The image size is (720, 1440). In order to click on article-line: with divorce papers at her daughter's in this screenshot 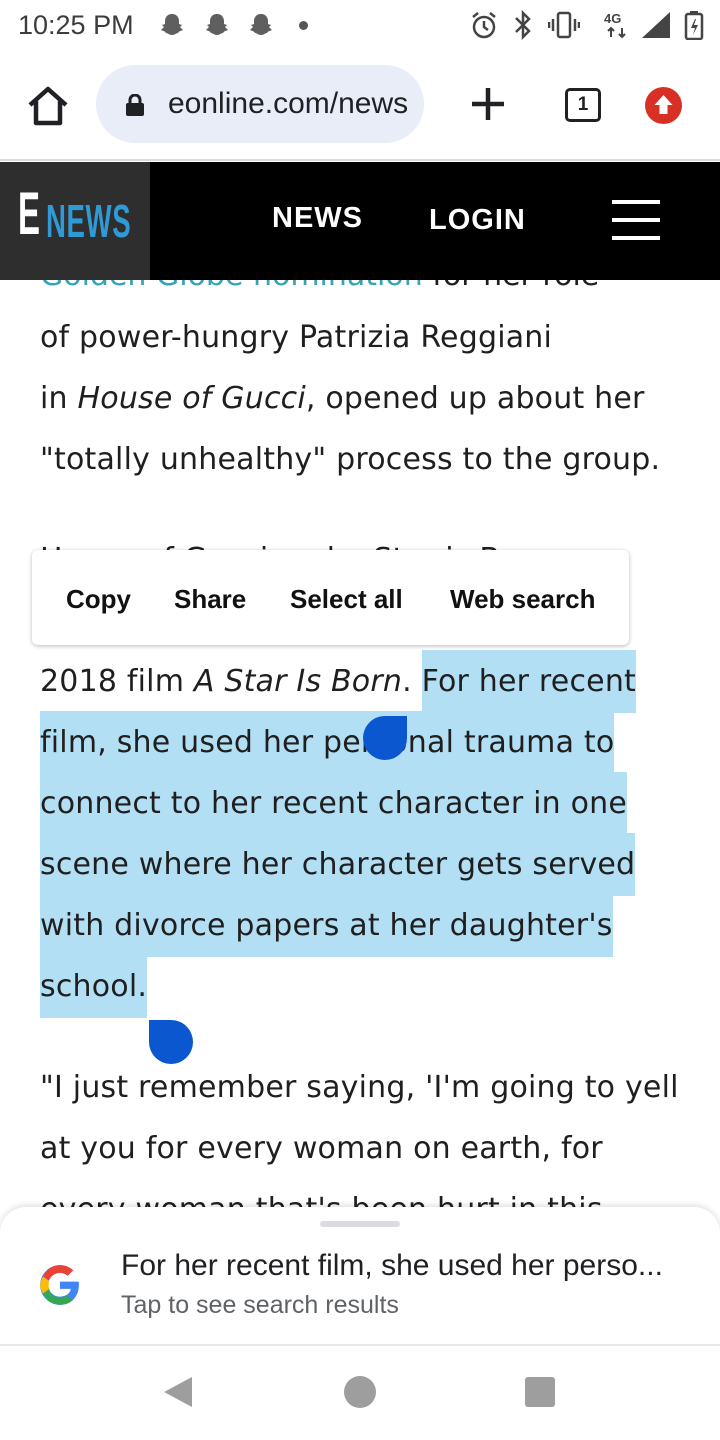, I will do `click(326, 925)`.